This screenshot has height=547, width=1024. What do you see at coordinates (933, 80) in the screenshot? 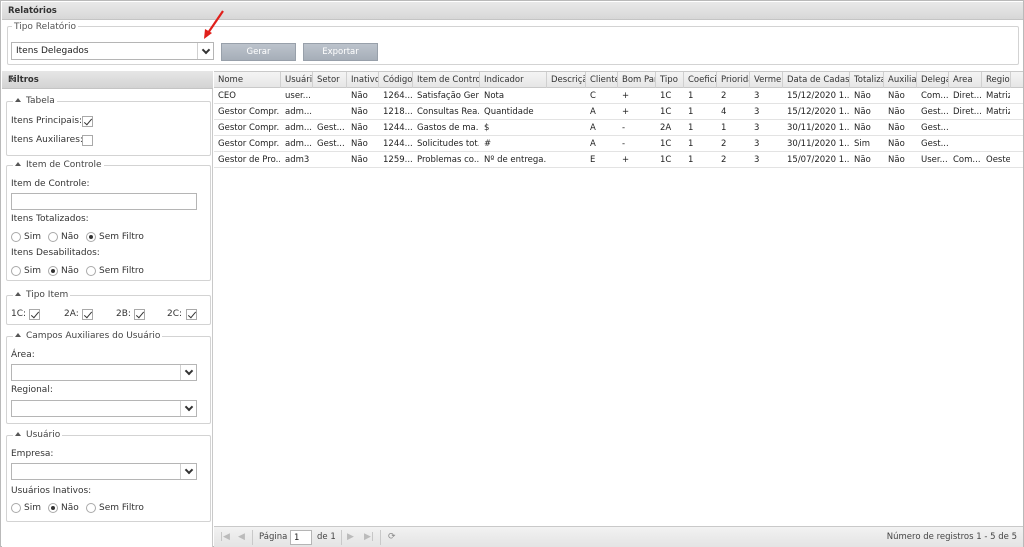
I see `column-header: Delegado` at bounding box center [933, 80].